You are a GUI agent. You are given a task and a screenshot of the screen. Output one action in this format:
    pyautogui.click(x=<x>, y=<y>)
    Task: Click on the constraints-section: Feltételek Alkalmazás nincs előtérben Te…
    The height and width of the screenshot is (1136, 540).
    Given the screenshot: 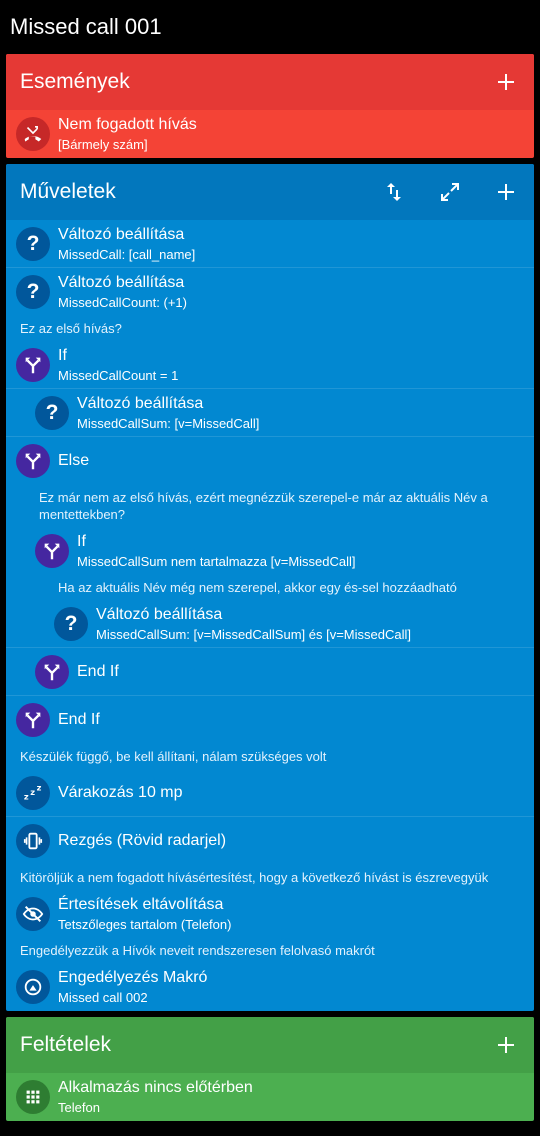 What is the action you would take?
    pyautogui.click(x=270, y=1069)
    